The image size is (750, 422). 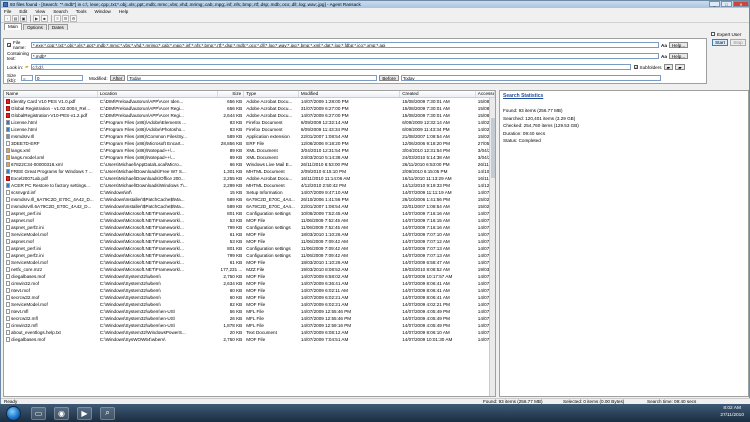 What do you see at coordinates (350, 94) in the screenshot?
I see `col-modified: Modified` at bounding box center [350, 94].